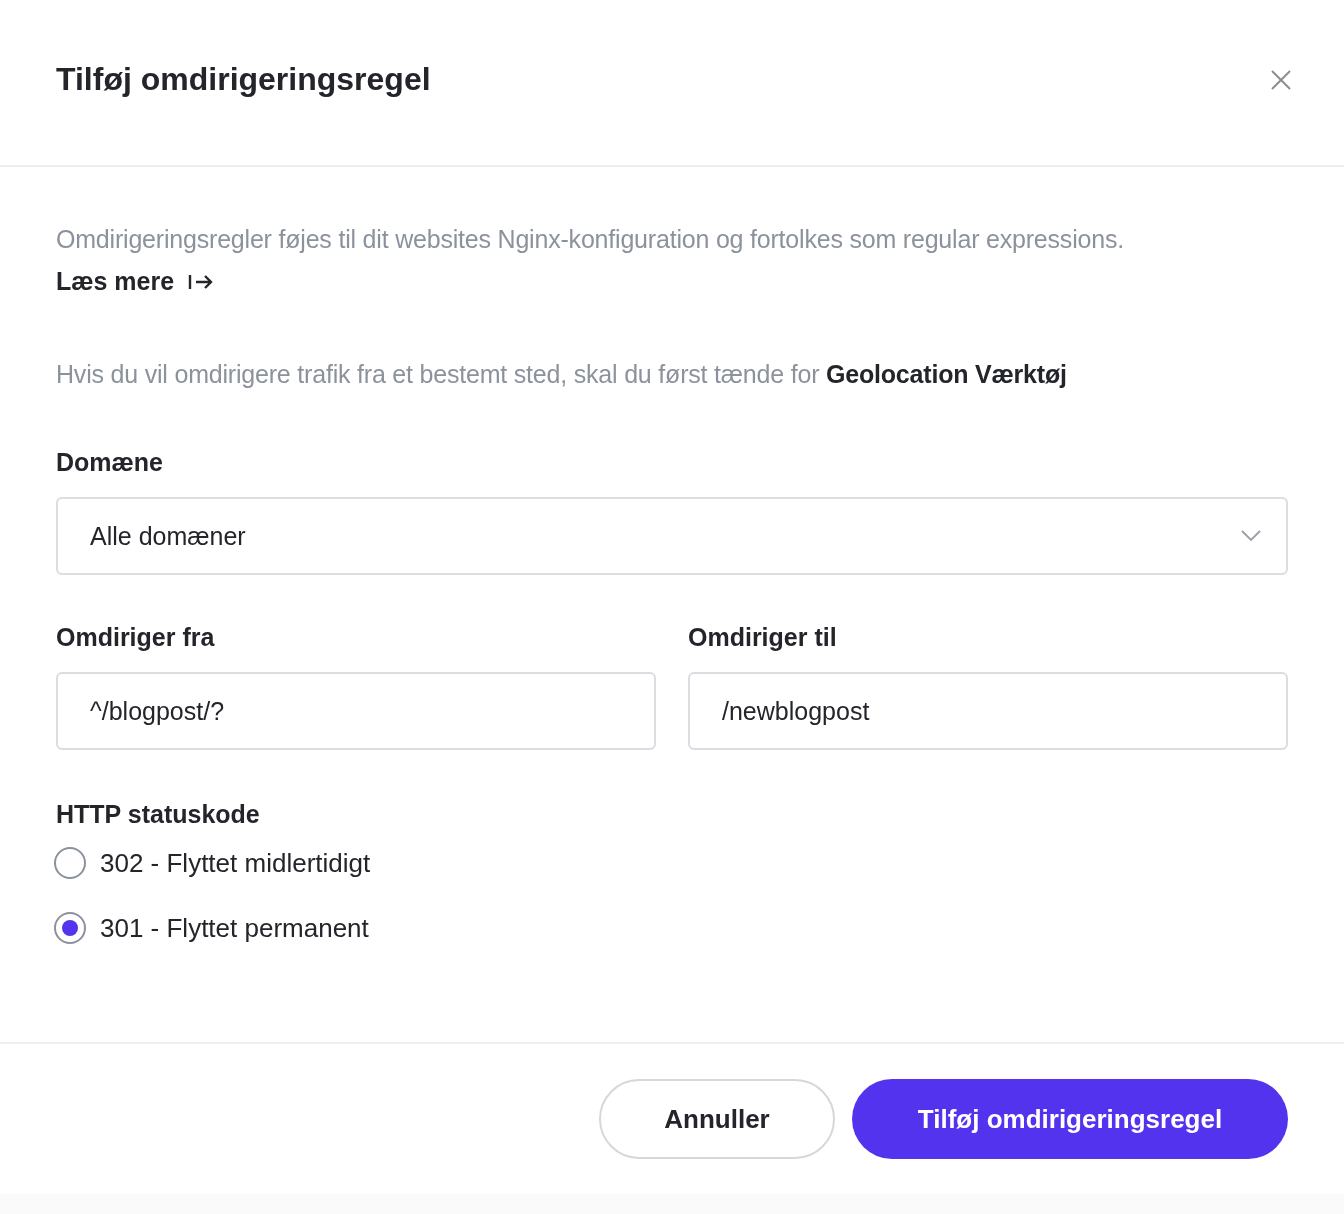  What do you see at coordinates (235, 863) in the screenshot?
I see `radio-label: 302 - Flyttet midlertidigt` at bounding box center [235, 863].